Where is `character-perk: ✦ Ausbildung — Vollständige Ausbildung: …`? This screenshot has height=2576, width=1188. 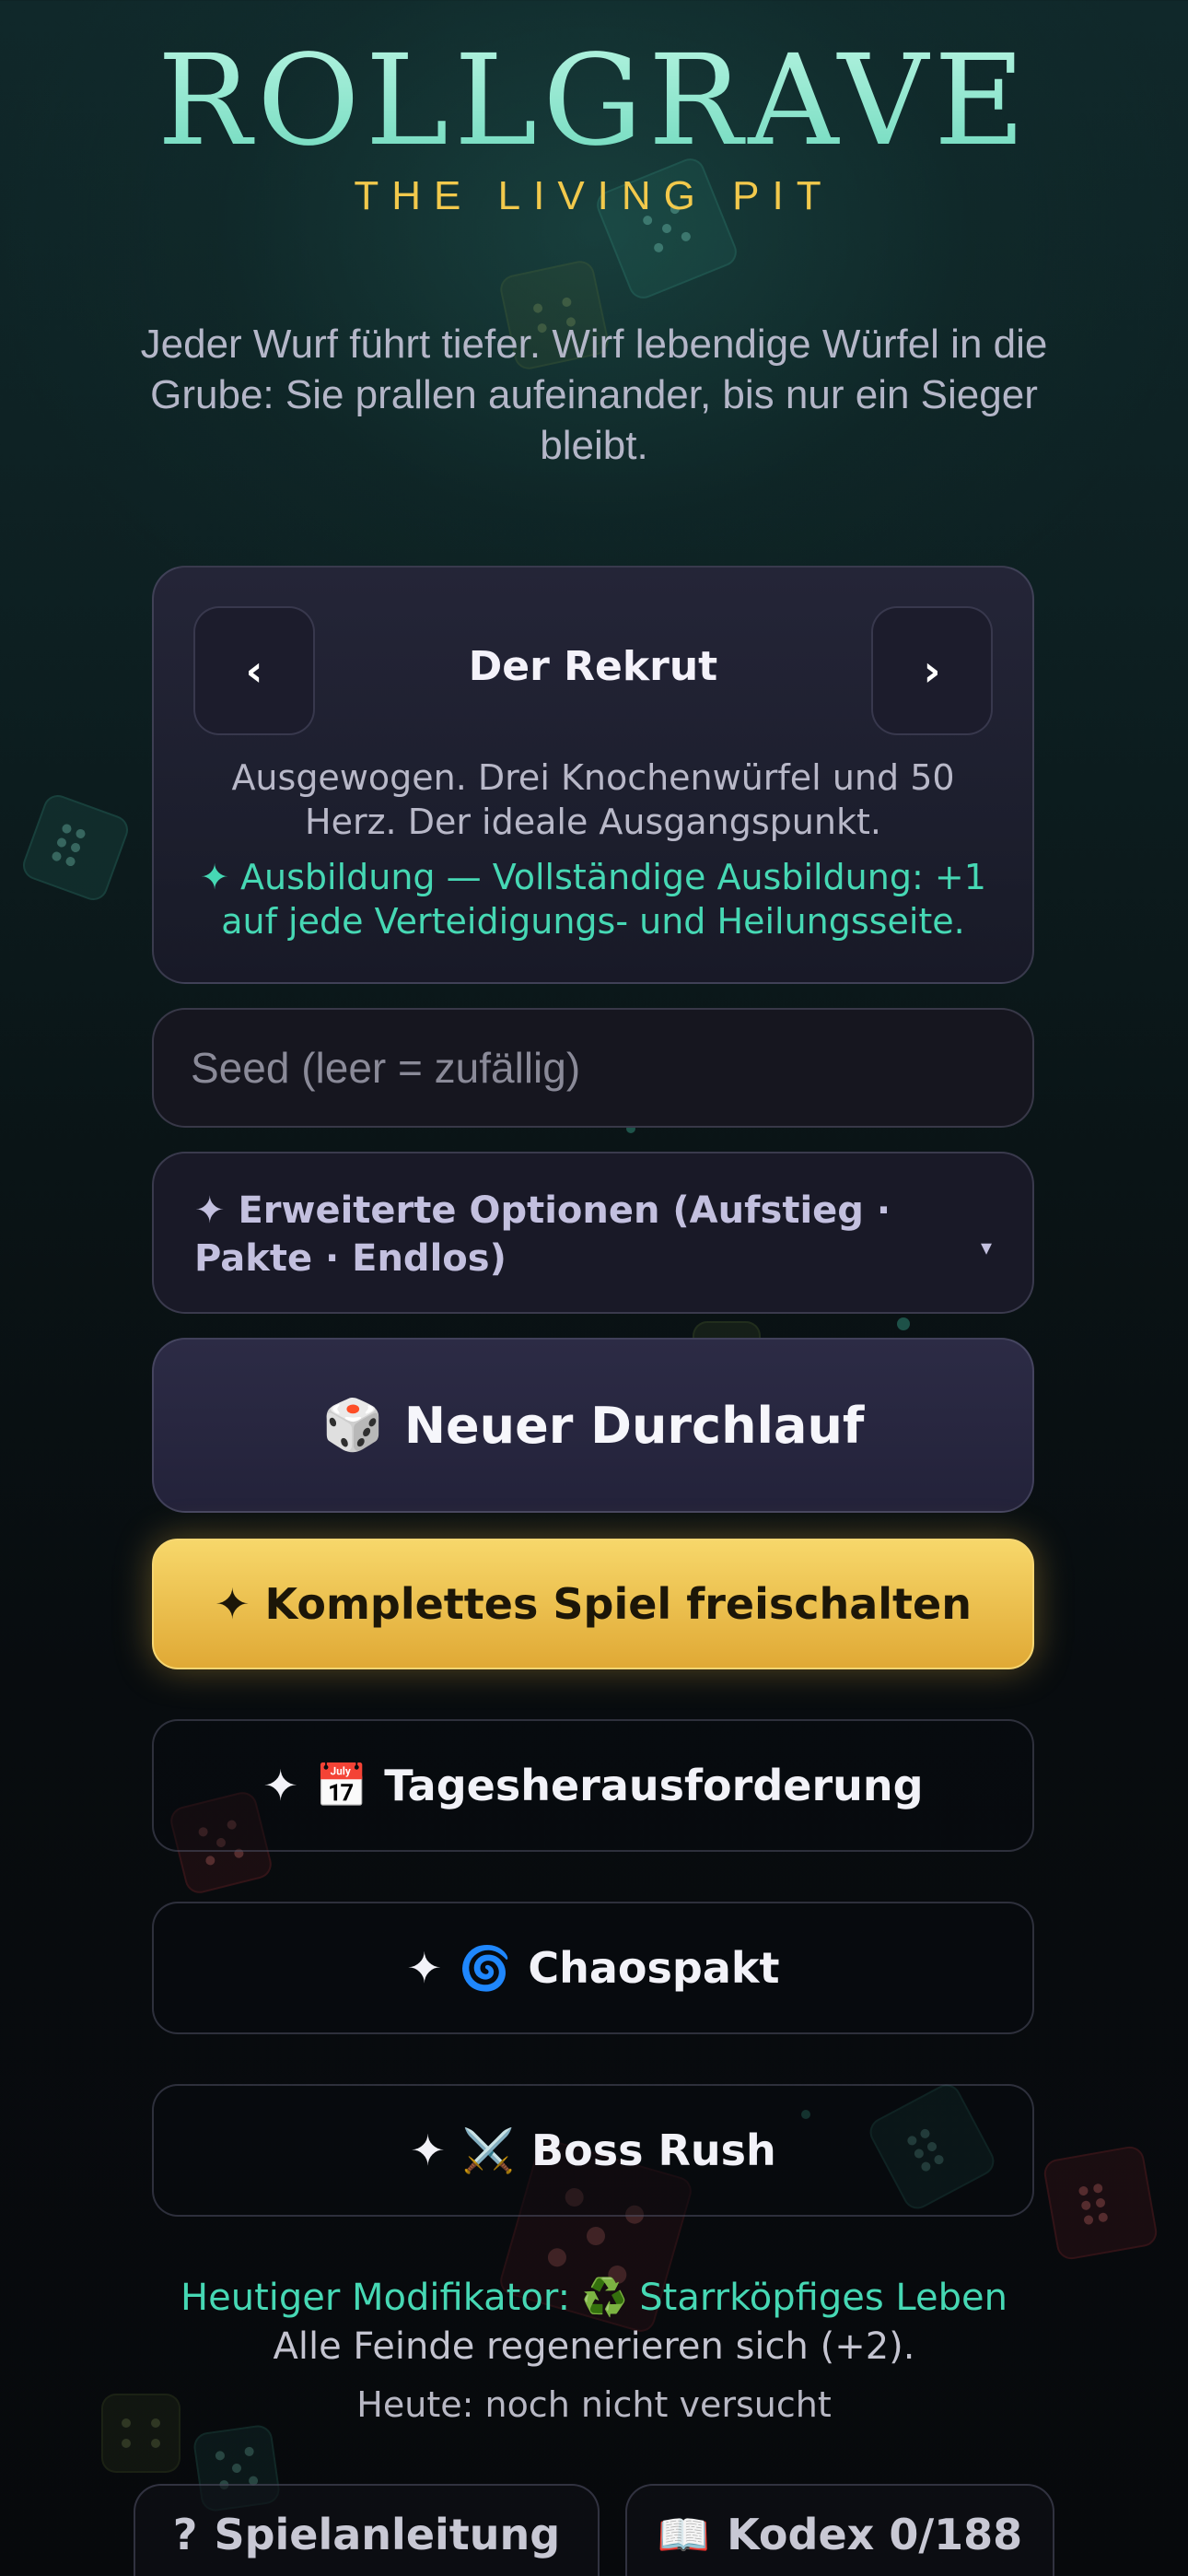 character-perk: ✦ Ausbildung — Vollständige Ausbildung: … is located at coordinates (593, 899).